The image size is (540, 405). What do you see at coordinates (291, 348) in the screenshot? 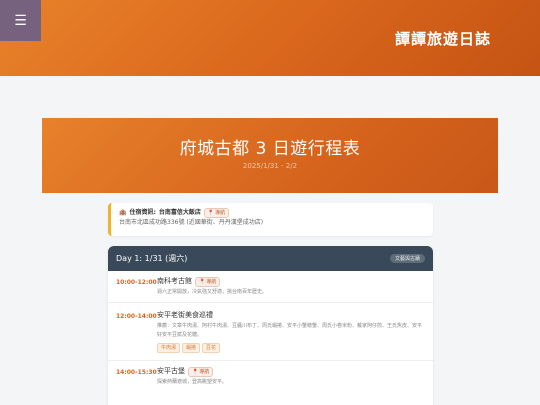
I see `slot-tags: 牛肉湯 蝦捲 豆花` at bounding box center [291, 348].